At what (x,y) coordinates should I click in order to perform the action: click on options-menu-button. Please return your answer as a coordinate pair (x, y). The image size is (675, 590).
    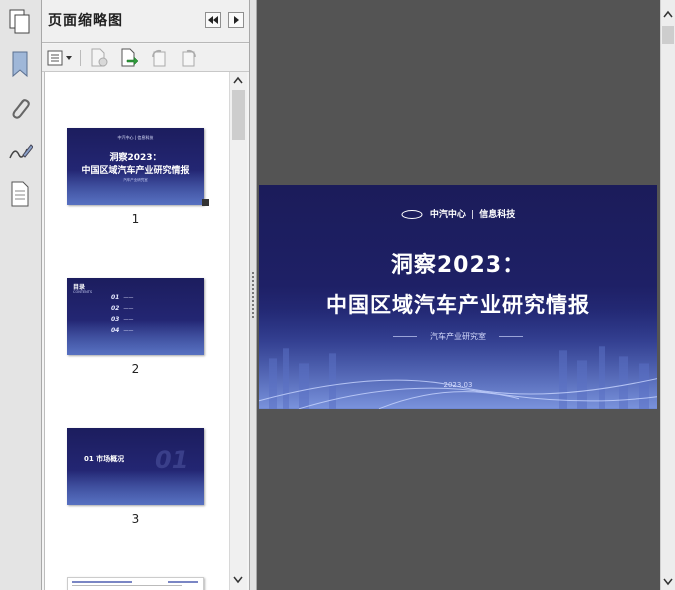
    Looking at the image, I should click on (60, 58).